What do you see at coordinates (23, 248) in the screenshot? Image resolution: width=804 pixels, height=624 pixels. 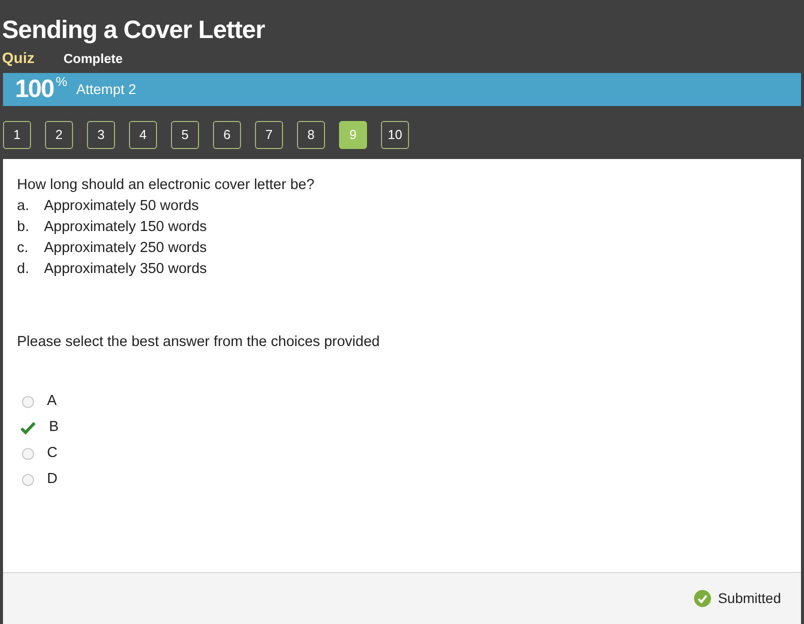 I see `choice-letter: c.` at bounding box center [23, 248].